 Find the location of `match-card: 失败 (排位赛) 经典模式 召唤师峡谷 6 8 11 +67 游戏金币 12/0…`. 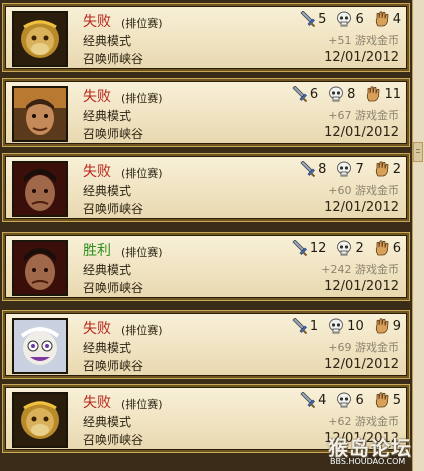

match-card: 失败 (排位赛) 经典模式 召唤师峡谷 6 8 11 +67 游戏金币 12/0… is located at coordinates (206, 112).